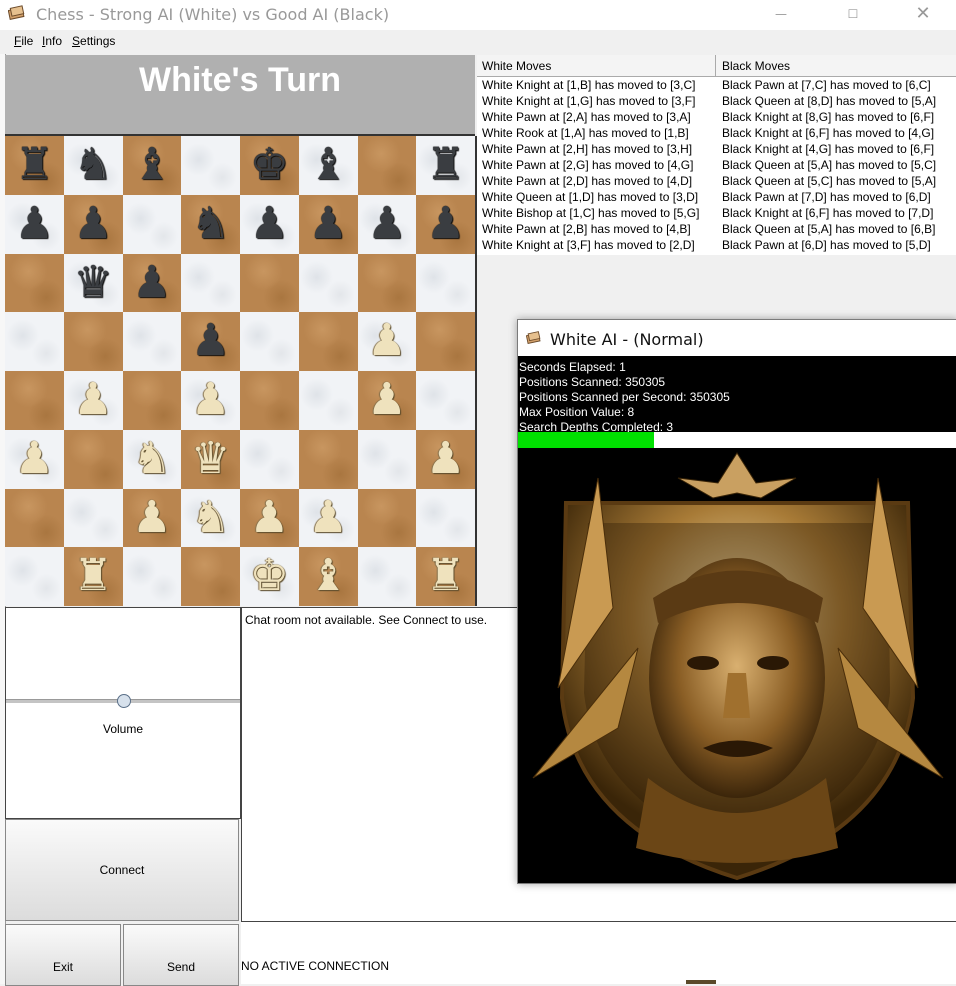 Image resolution: width=956 pixels, height=986 pixels. I want to click on board-square-f2: ♟, so click(328, 518).